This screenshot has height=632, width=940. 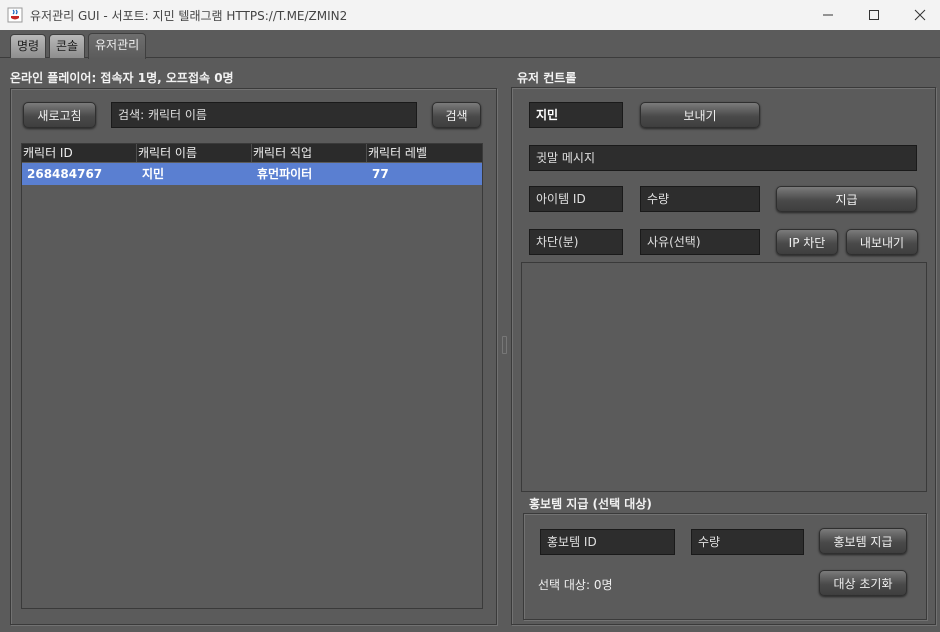 I want to click on tab-commands: 명령, so click(x=28, y=46).